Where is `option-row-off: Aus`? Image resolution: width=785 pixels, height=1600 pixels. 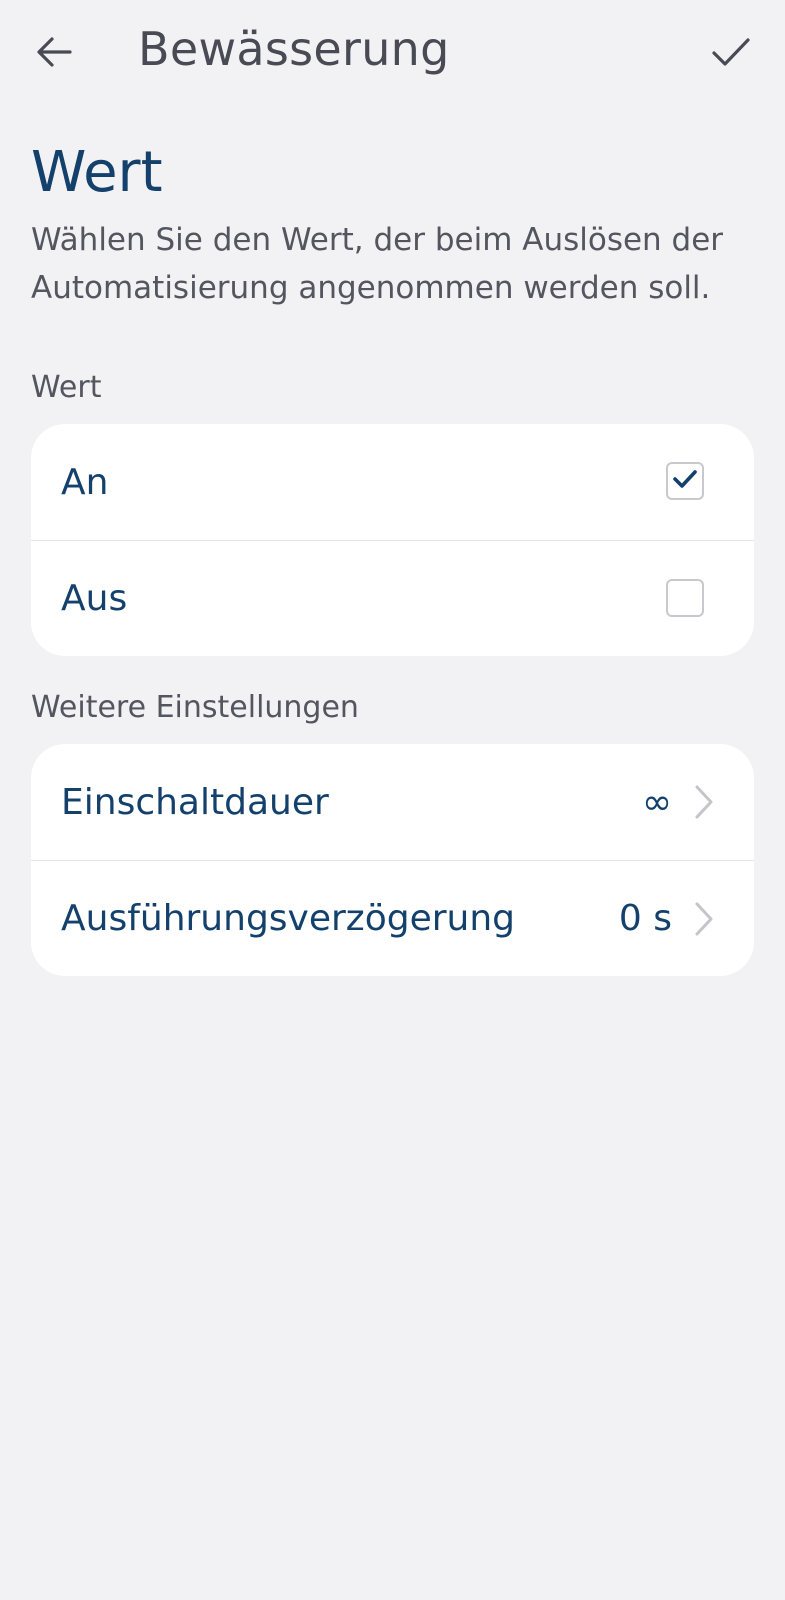
option-row-off: Aus is located at coordinates (392, 598).